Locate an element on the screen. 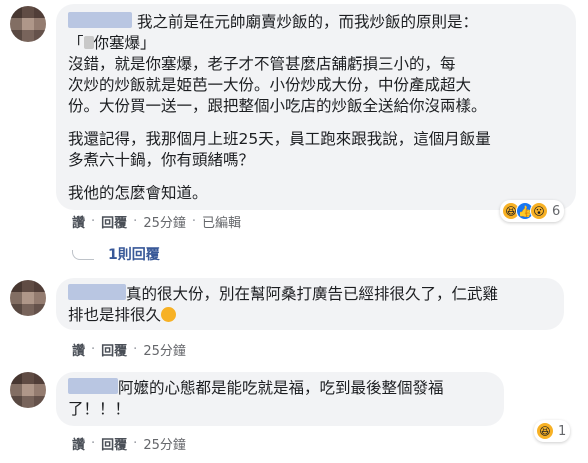 The height and width of the screenshot is (463, 588). comment-actions: 讚 · 回覆 · 25分鐘 · 已編輯 is located at coordinates (157, 221).